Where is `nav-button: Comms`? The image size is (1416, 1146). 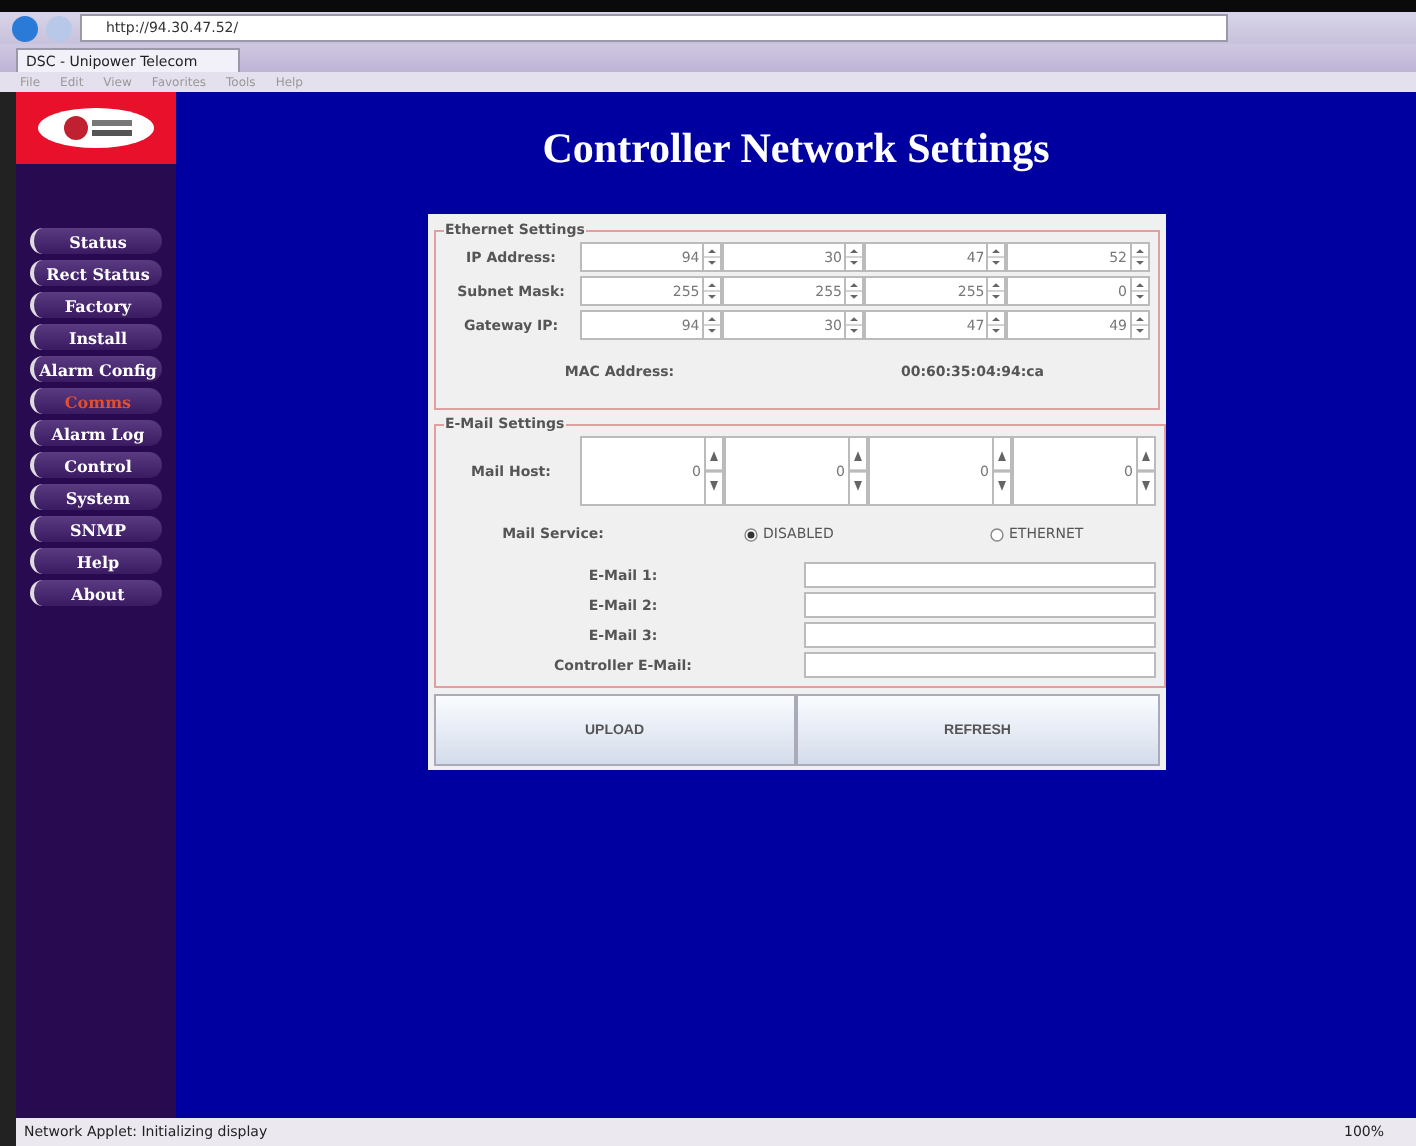
nav-button: Comms is located at coordinates (96, 401).